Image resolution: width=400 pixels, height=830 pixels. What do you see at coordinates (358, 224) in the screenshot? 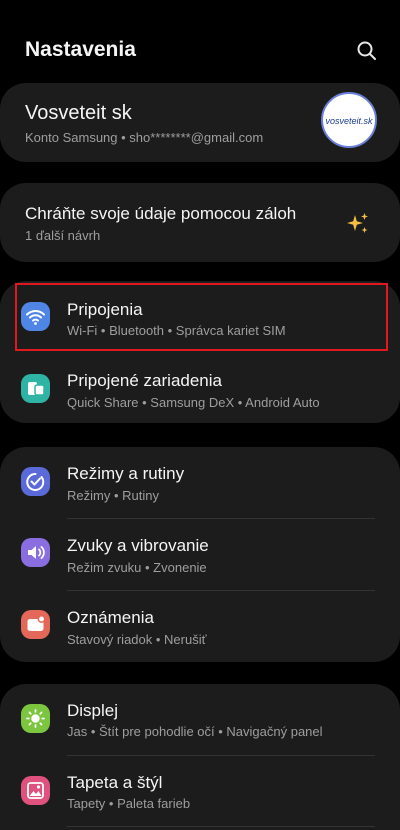
I see `sparkle-icon` at bounding box center [358, 224].